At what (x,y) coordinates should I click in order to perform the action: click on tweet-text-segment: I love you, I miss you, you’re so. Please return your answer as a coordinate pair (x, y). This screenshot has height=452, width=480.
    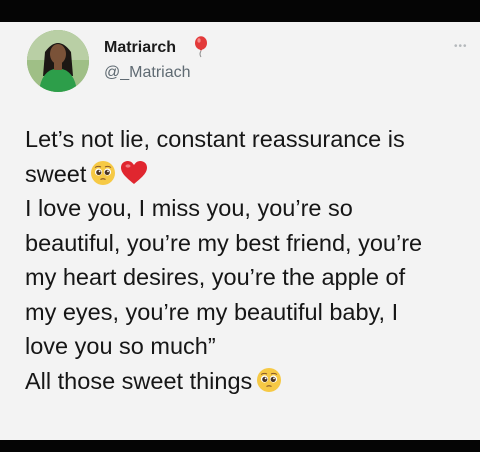
    Looking at the image, I should click on (189, 208).